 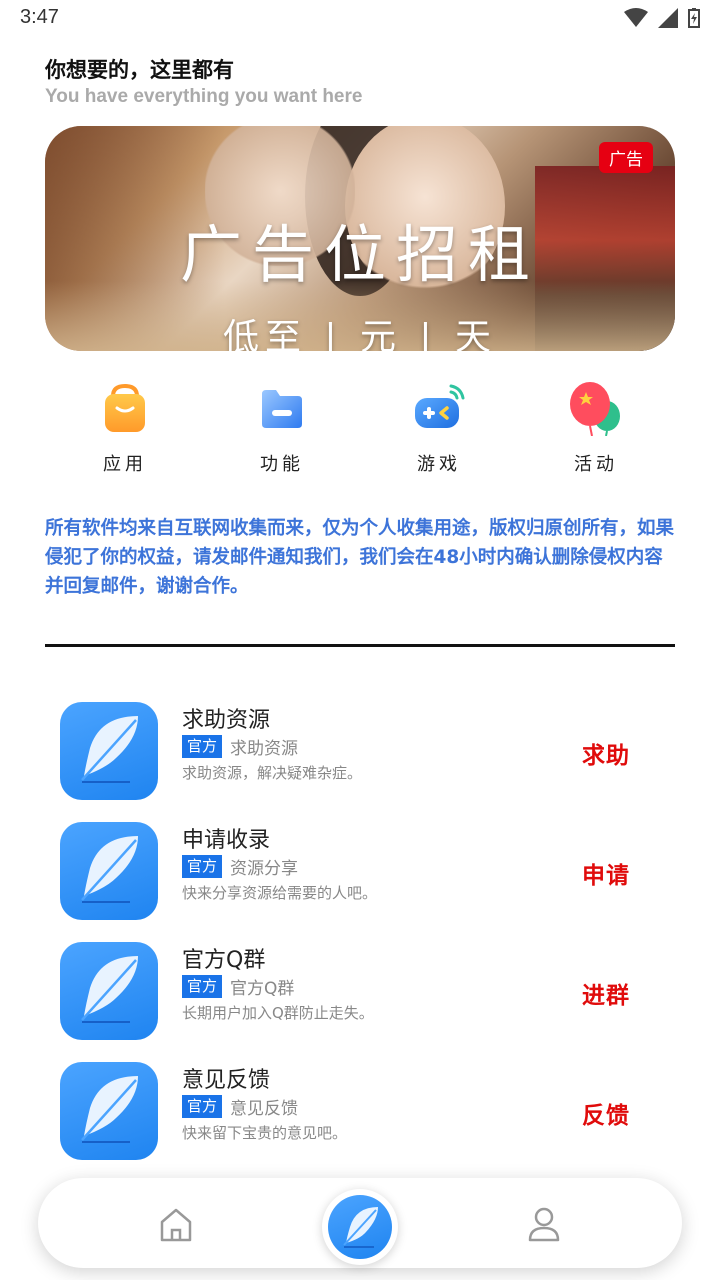 I want to click on page-subtitle: You have everything you want here, so click(x=204, y=96).